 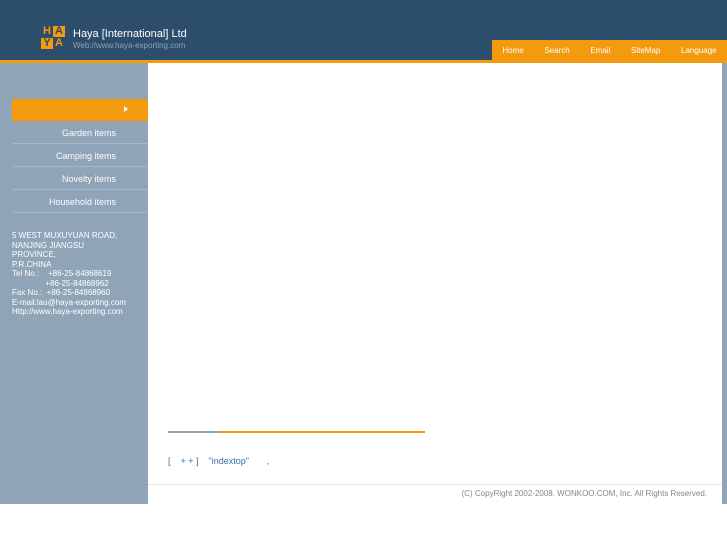 I want to click on sidebar-item-garden: Garden items, so click(x=80, y=133).